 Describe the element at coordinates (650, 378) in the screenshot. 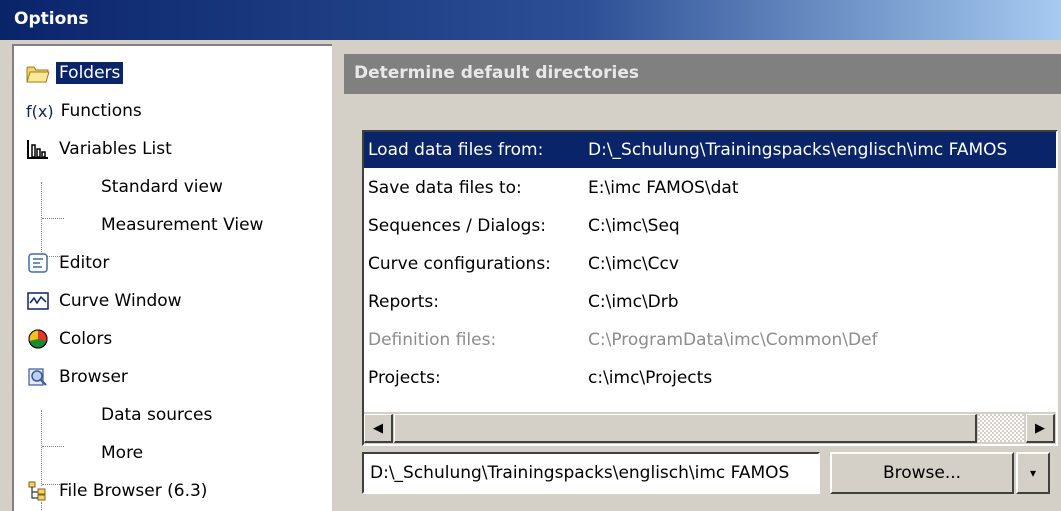

I see `directory-path: c:\imc\Projects` at that location.